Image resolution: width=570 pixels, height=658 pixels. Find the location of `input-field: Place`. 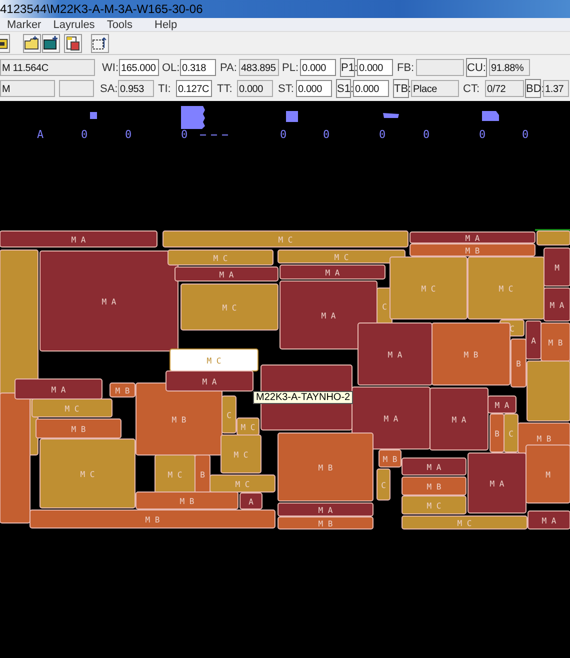

input-field: Place is located at coordinates (435, 88).